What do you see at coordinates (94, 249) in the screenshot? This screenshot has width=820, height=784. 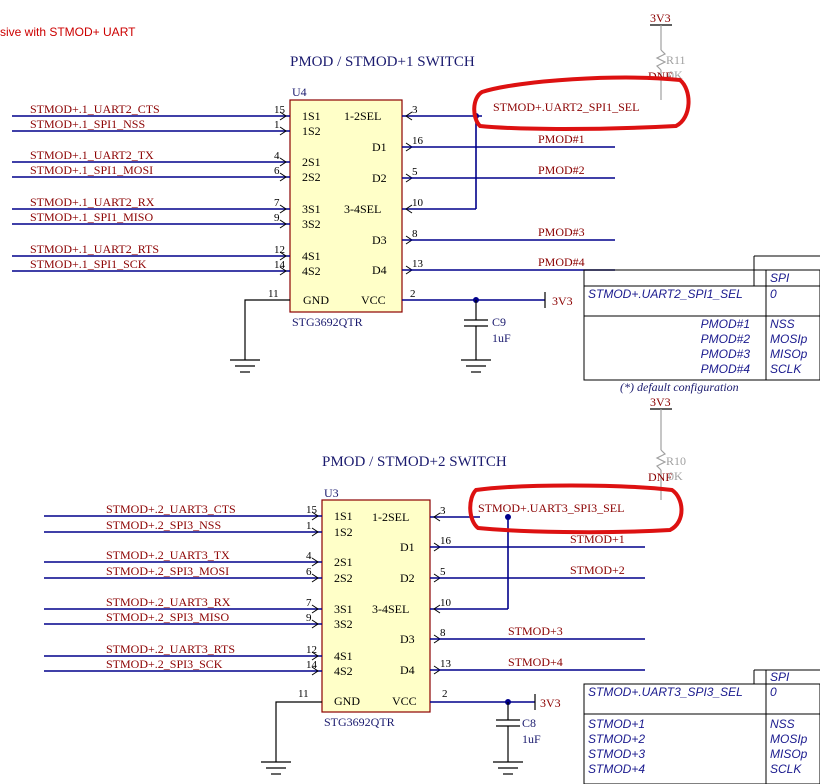 I see `input-net-label: STMOD+.1_UART2_RTS` at bounding box center [94, 249].